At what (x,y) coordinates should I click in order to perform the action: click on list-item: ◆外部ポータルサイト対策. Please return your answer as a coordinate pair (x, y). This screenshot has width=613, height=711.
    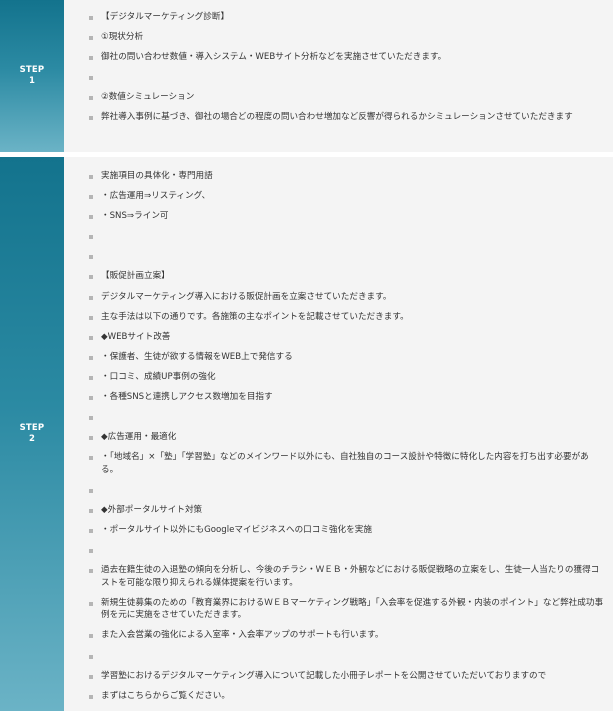
    Looking at the image, I should click on (338, 510).